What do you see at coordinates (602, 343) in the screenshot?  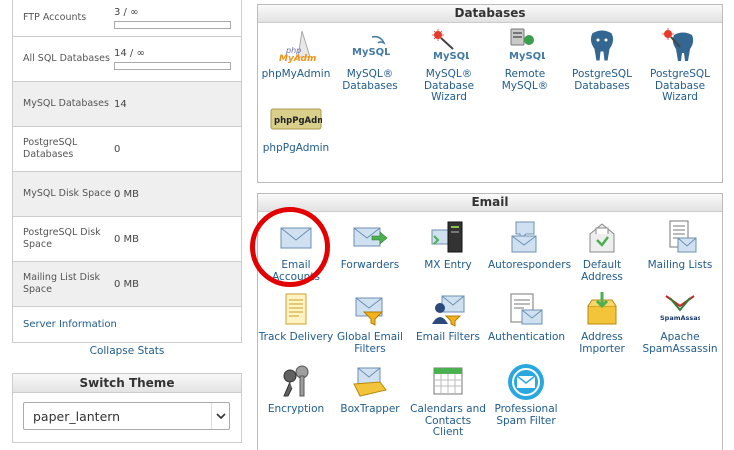 I see `address-importer-label: Address Importer` at bounding box center [602, 343].